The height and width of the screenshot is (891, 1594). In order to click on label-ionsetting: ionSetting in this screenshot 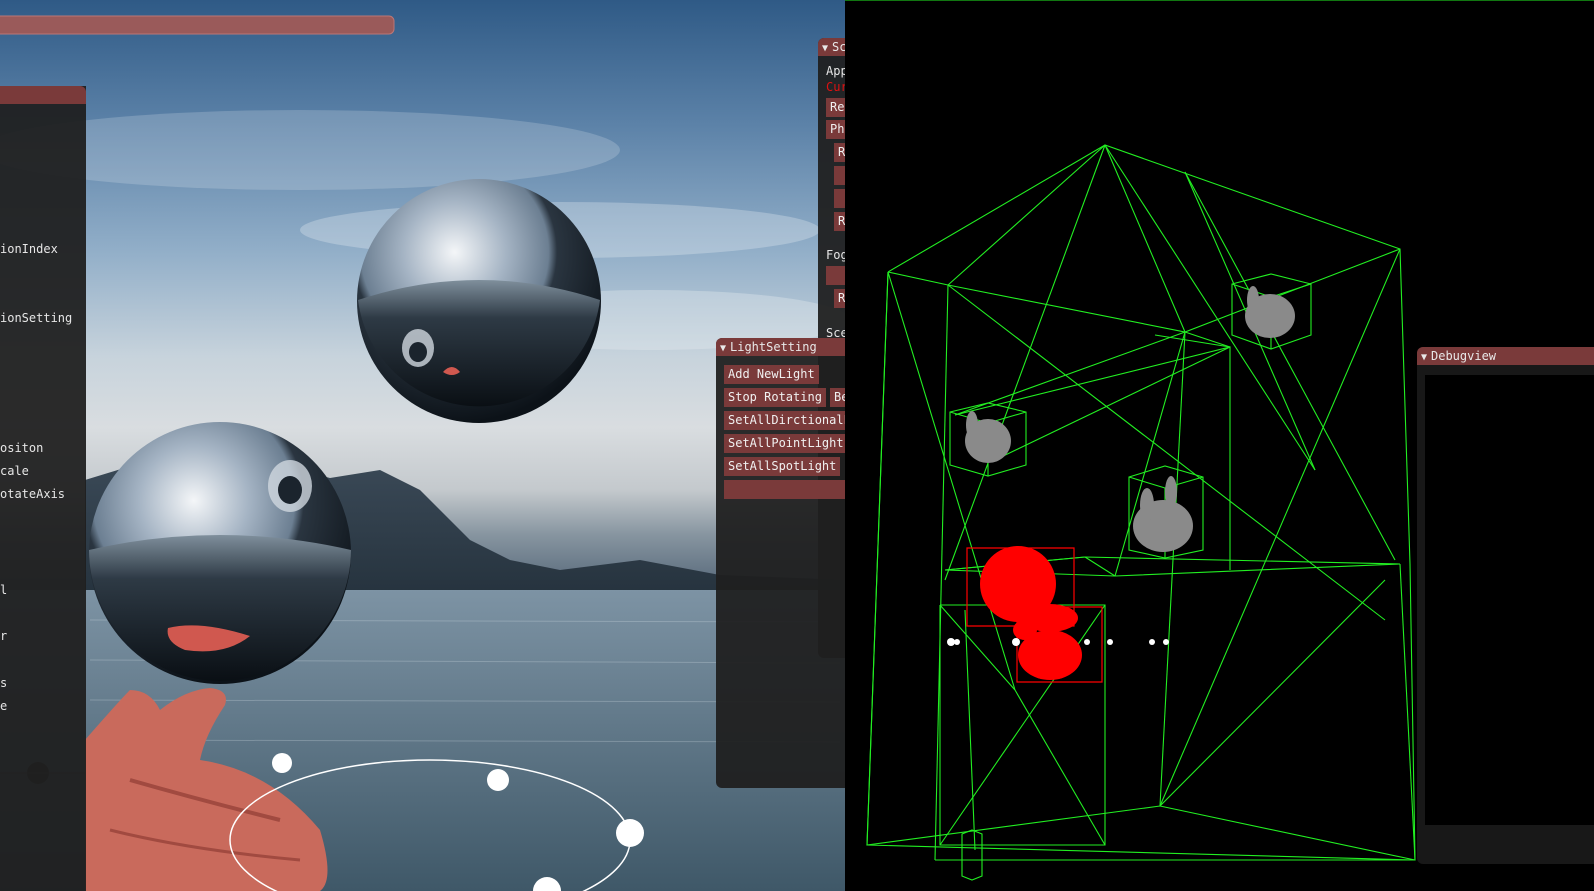, I will do `click(36, 318)`.